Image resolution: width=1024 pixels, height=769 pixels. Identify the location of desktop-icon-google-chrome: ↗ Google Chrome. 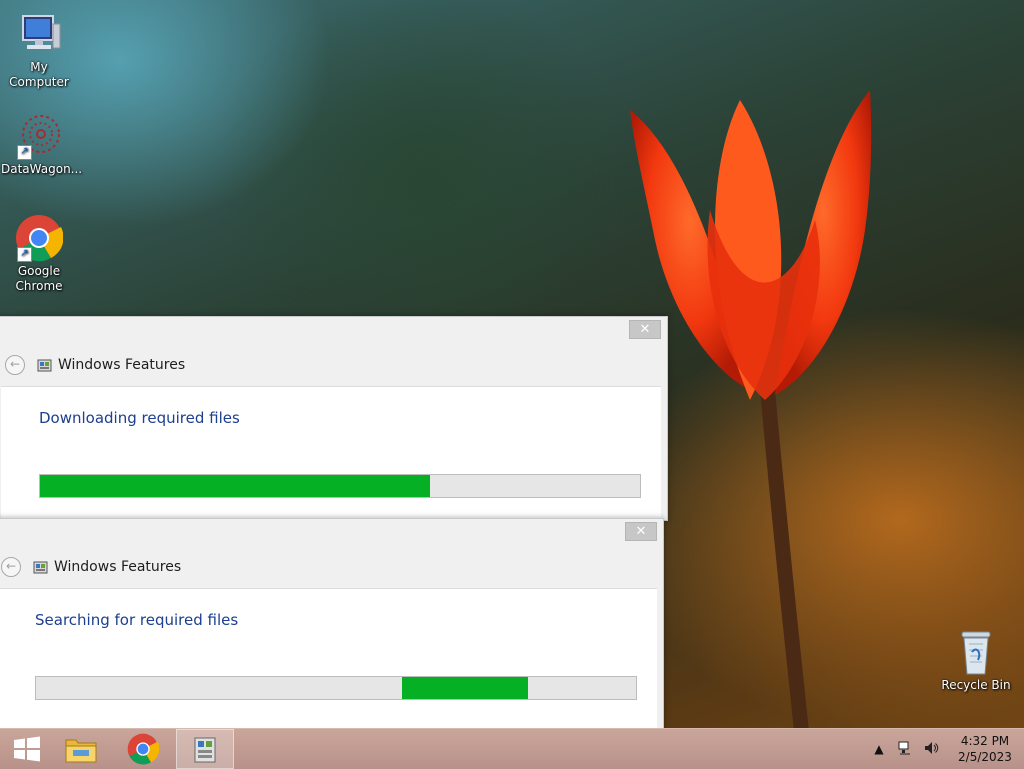
(39, 254).